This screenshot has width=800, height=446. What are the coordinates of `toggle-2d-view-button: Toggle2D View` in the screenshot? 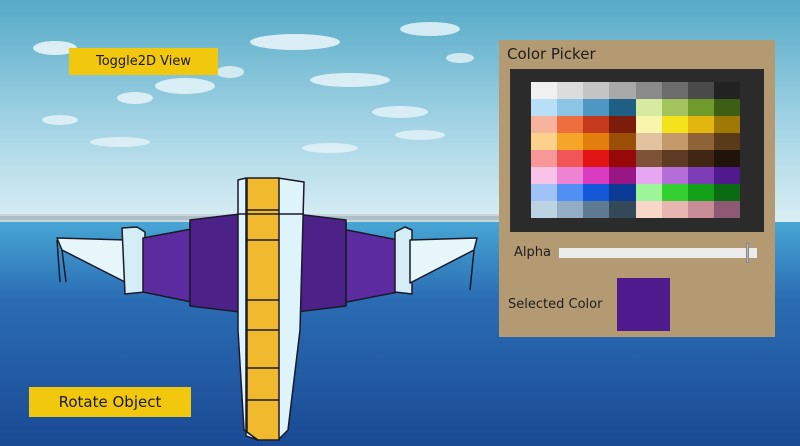 It's located at (143, 61).